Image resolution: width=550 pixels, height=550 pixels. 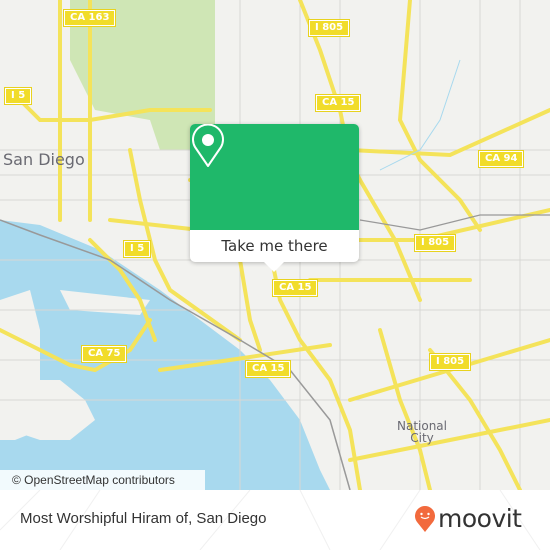 What do you see at coordinates (274, 267) in the screenshot?
I see `popup-pointer` at bounding box center [274, 267].